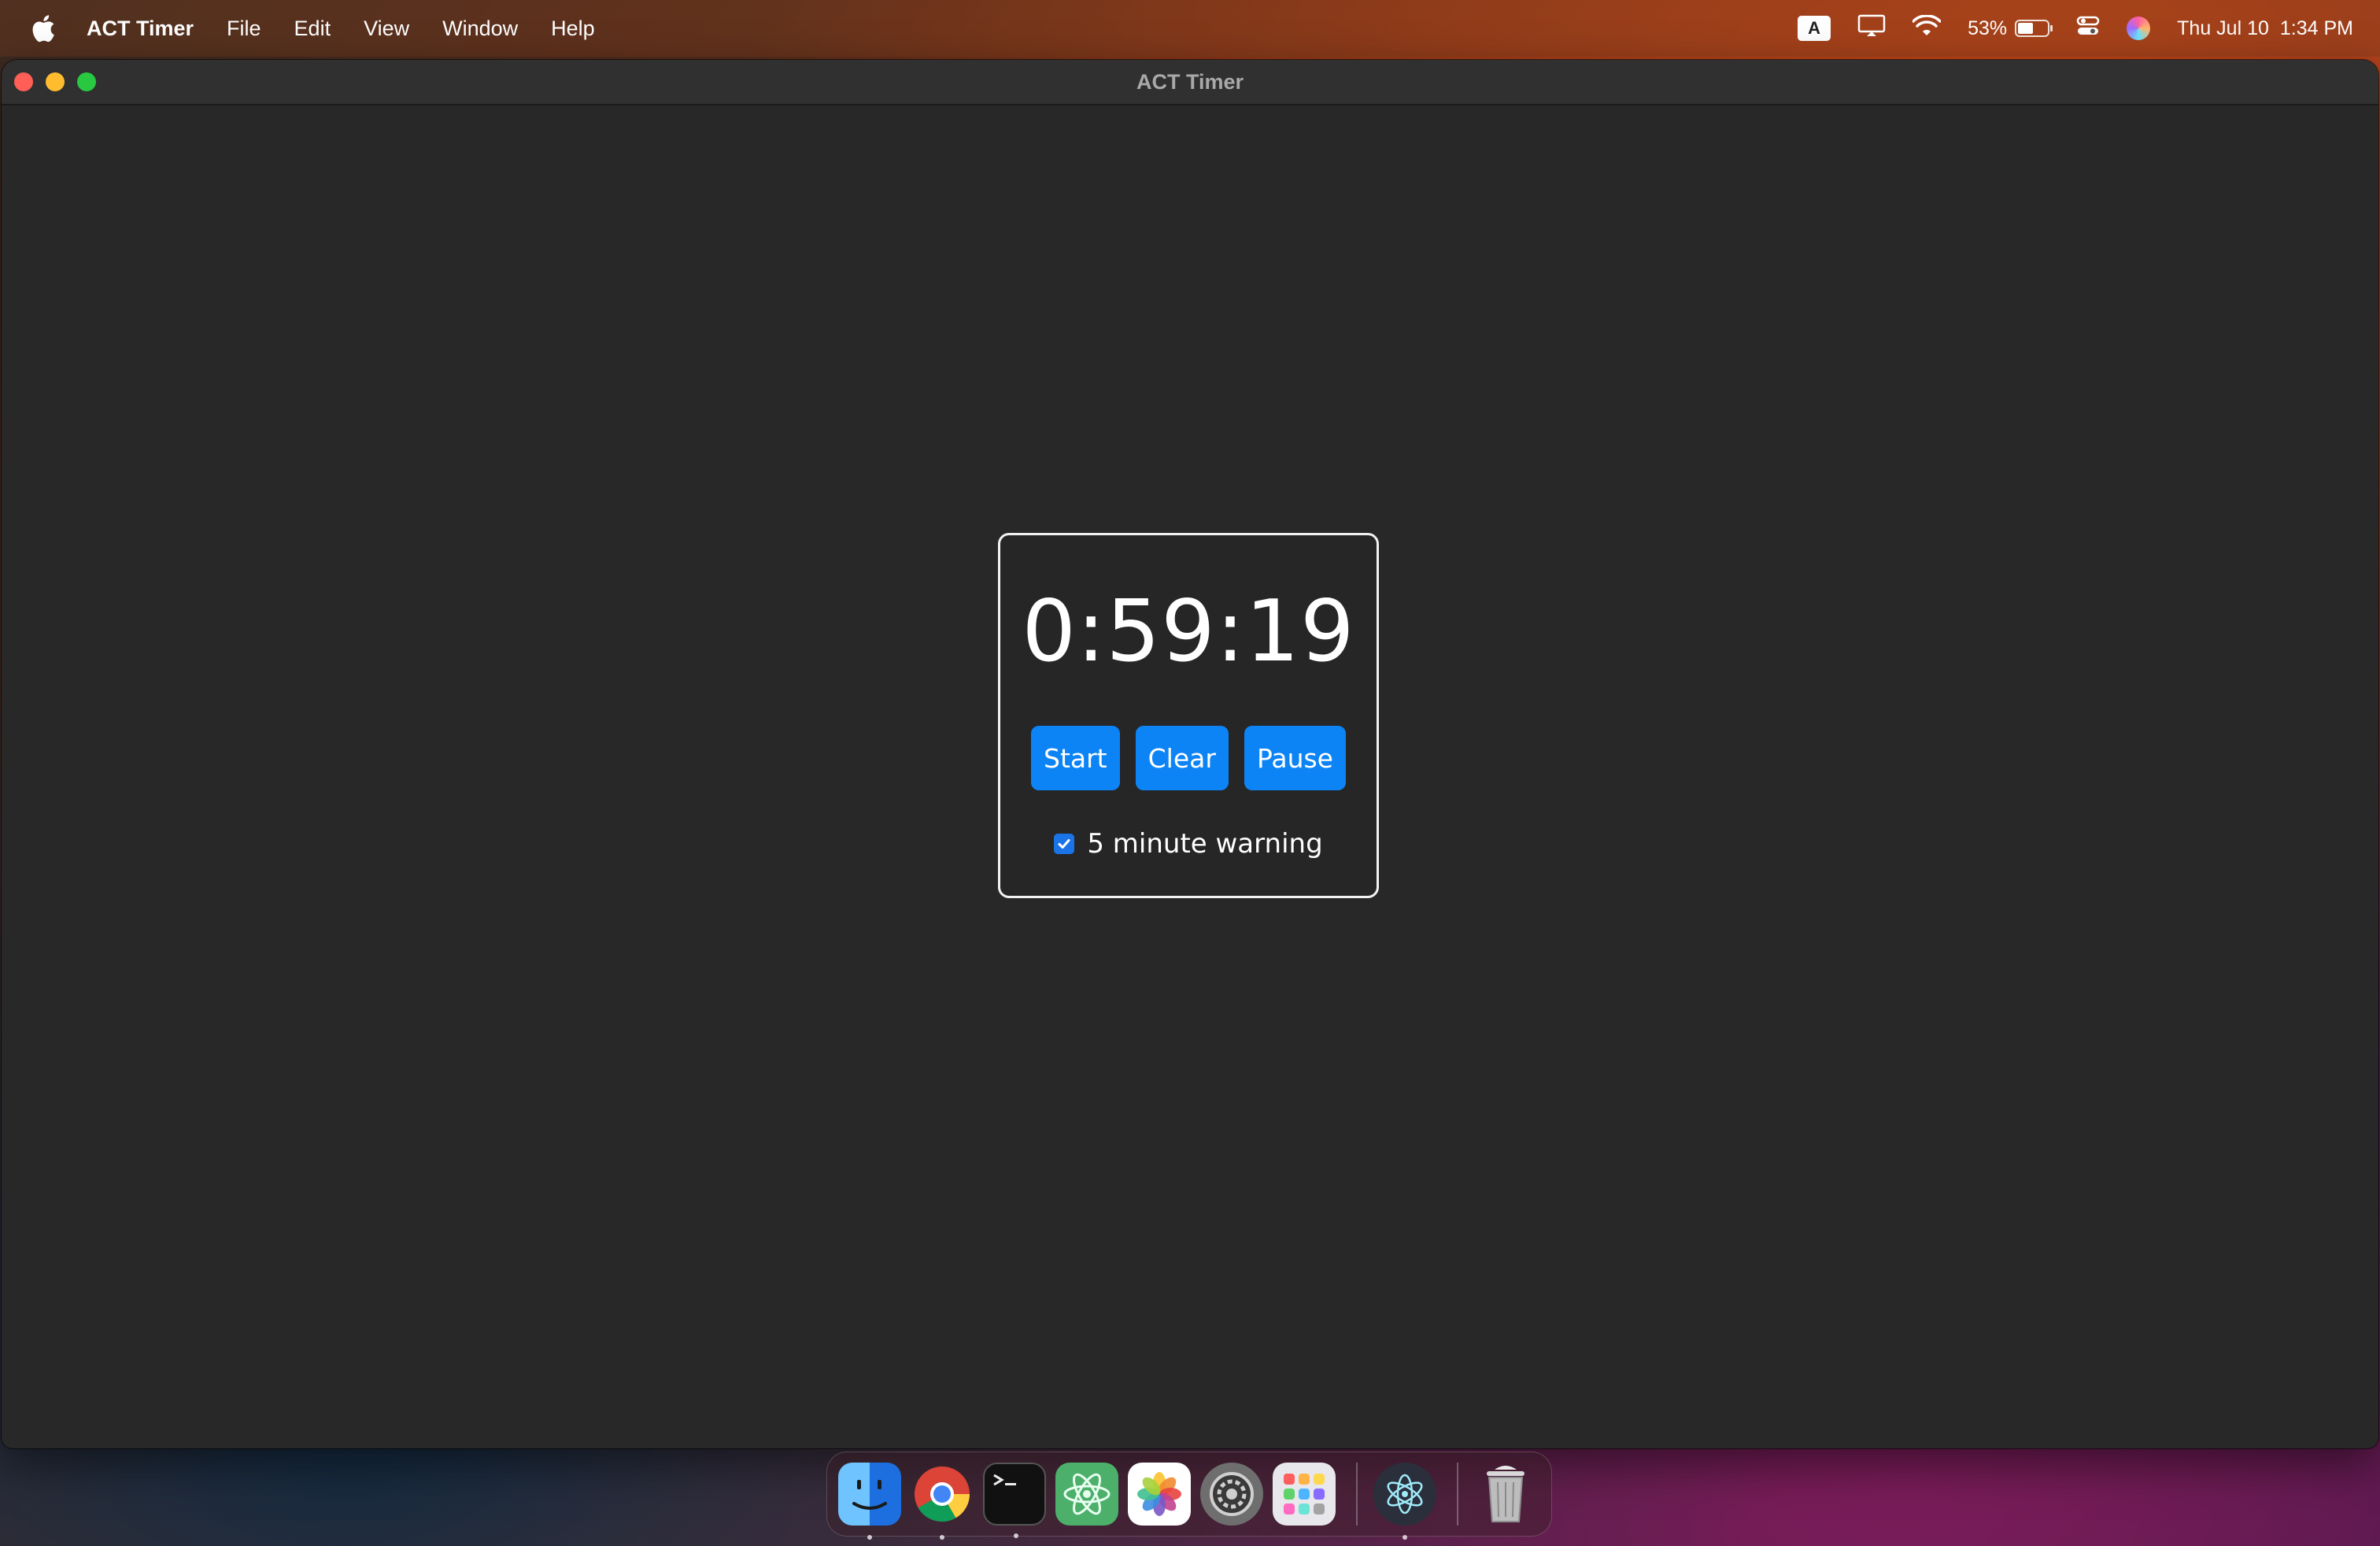  I want to click on clear-button: Clear, so click(1182, 758).